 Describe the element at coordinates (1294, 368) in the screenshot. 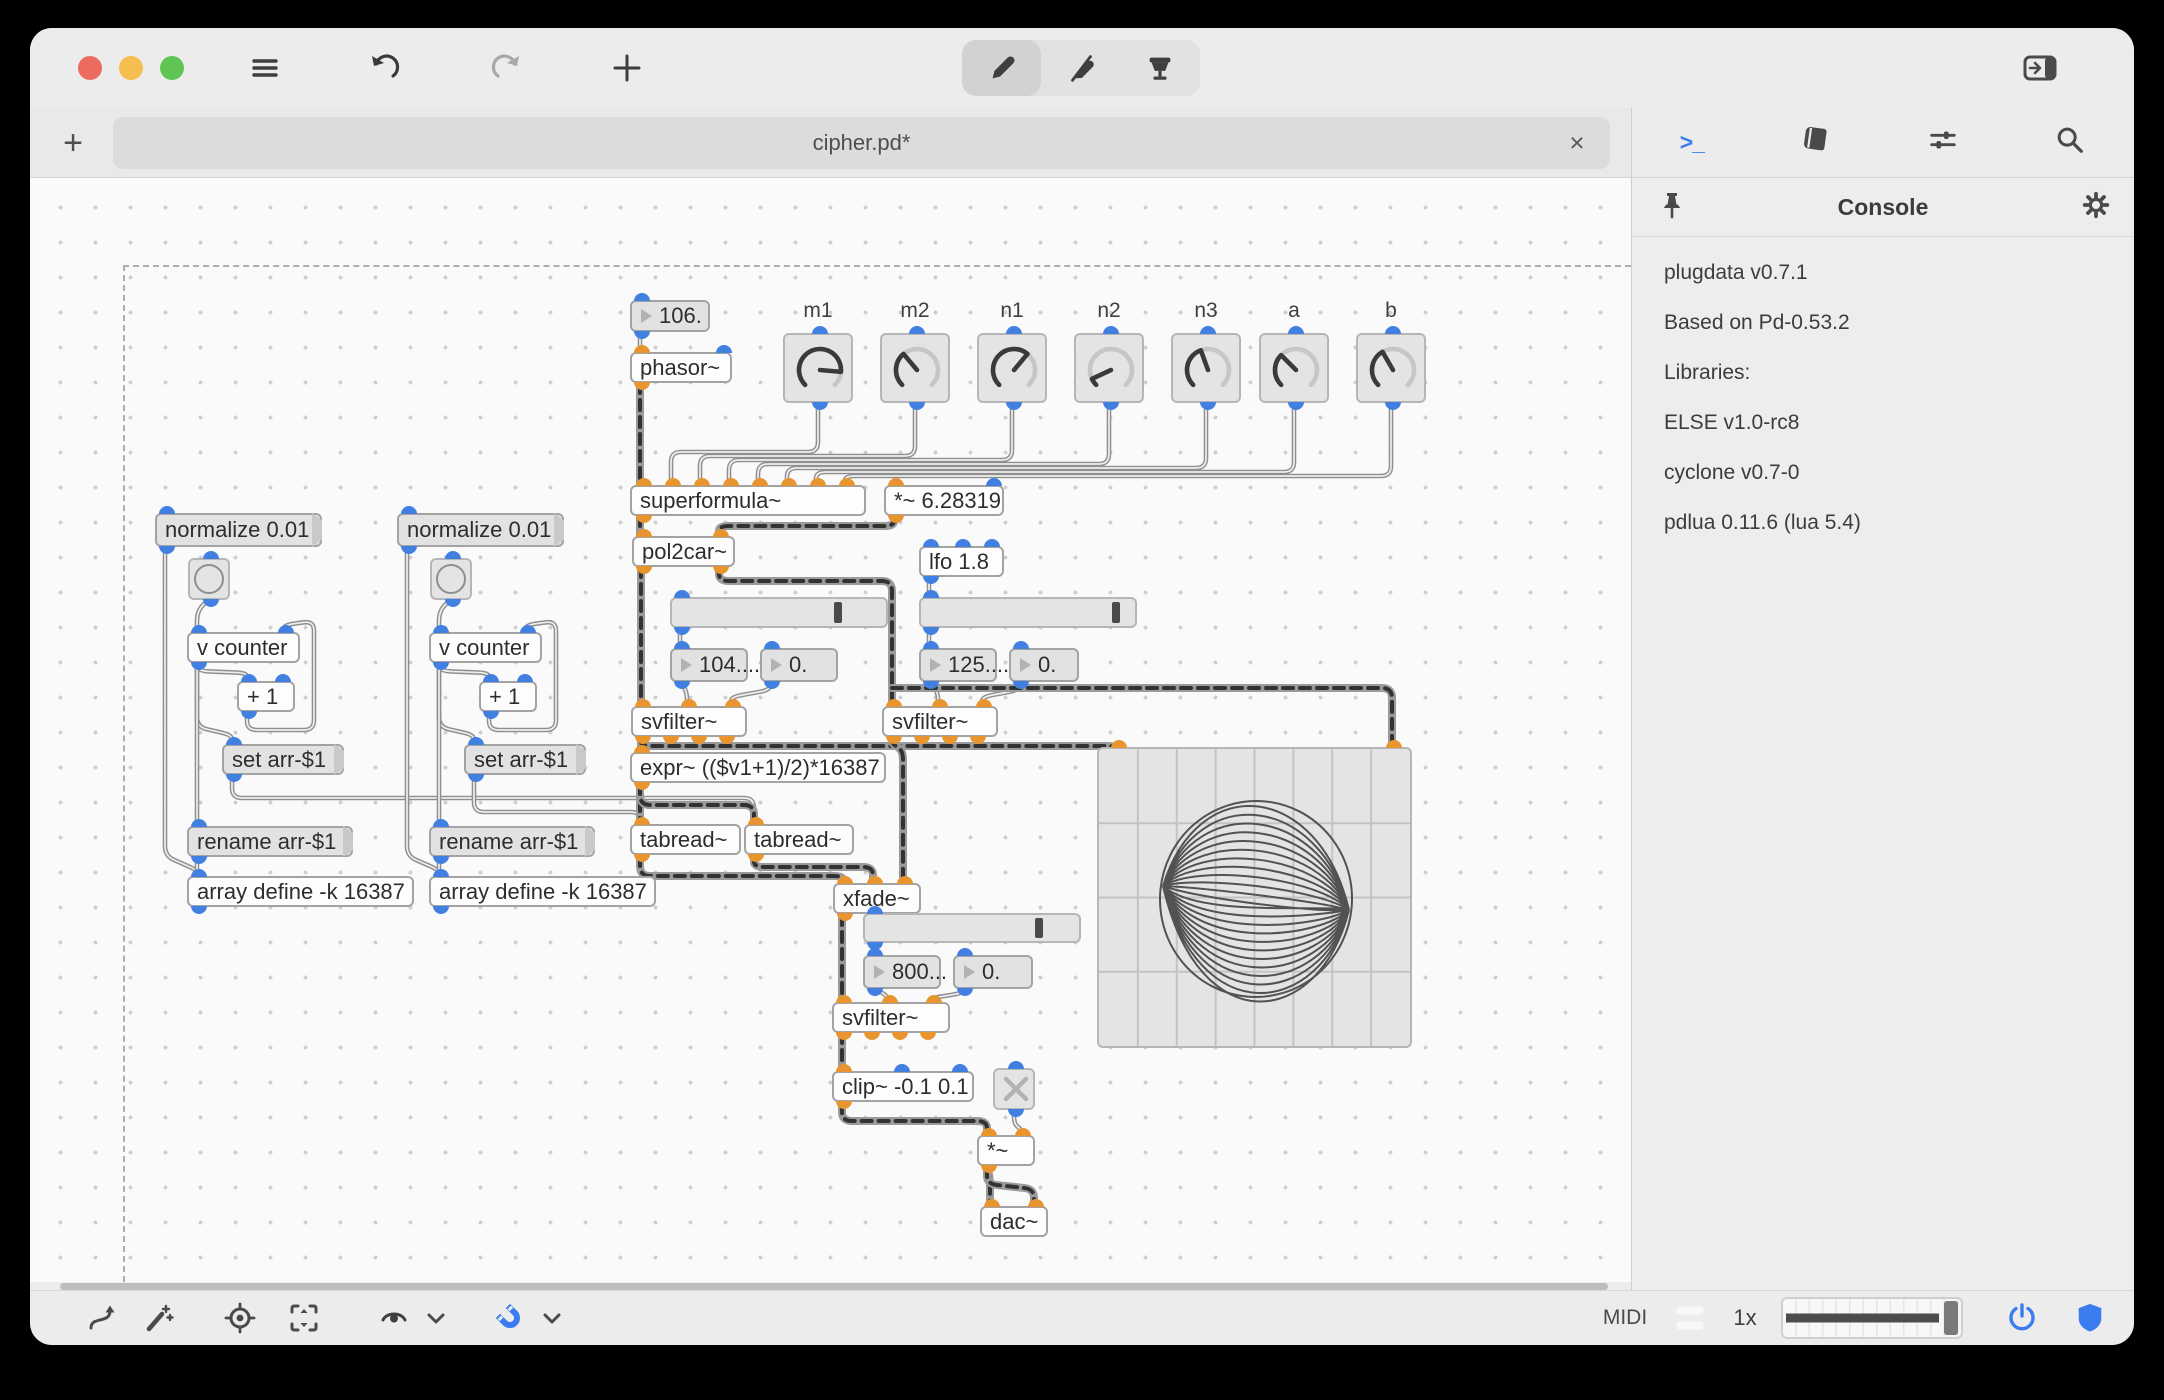

I see `knob-a` at that location.